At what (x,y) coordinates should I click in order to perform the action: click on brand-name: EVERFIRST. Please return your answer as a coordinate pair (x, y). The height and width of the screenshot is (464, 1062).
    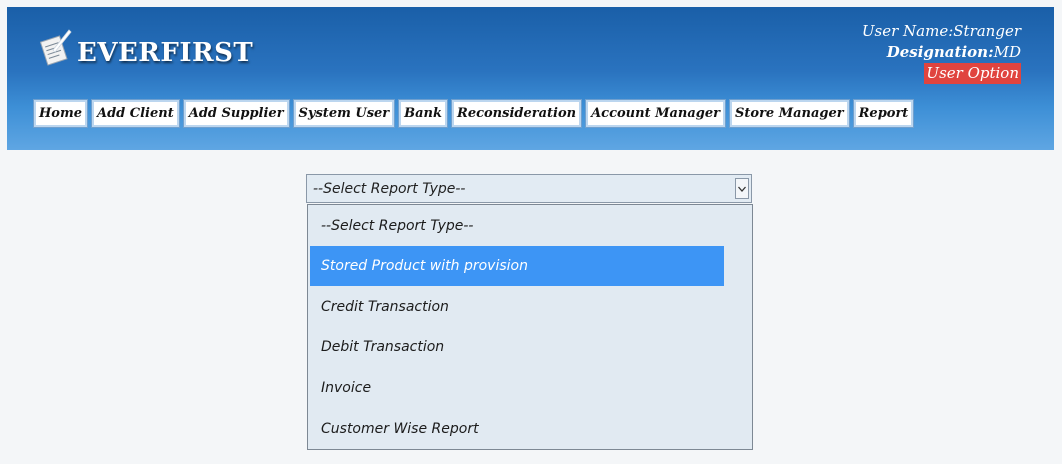
    Looking at the image, I should click on (165, 53).